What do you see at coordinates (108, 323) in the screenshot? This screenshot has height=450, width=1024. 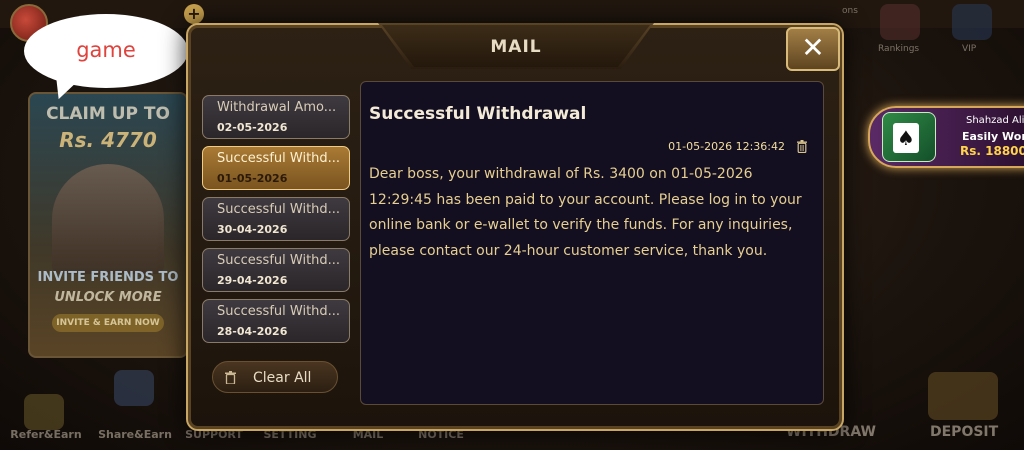 I see `invite-earn-button: INVITE & EARN NOW` at bounding box center [108, 323].